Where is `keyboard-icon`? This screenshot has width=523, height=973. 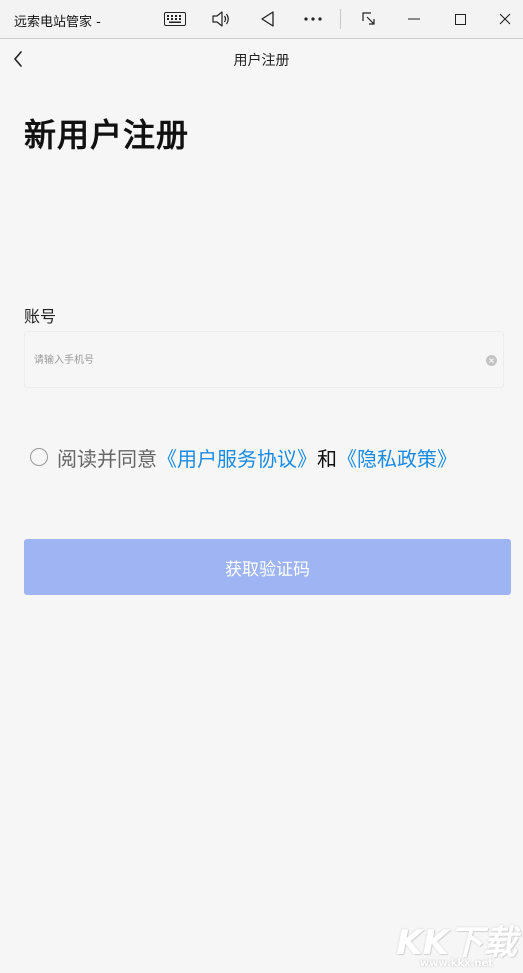 keyboard-icon is located at coordinates (175, 19).